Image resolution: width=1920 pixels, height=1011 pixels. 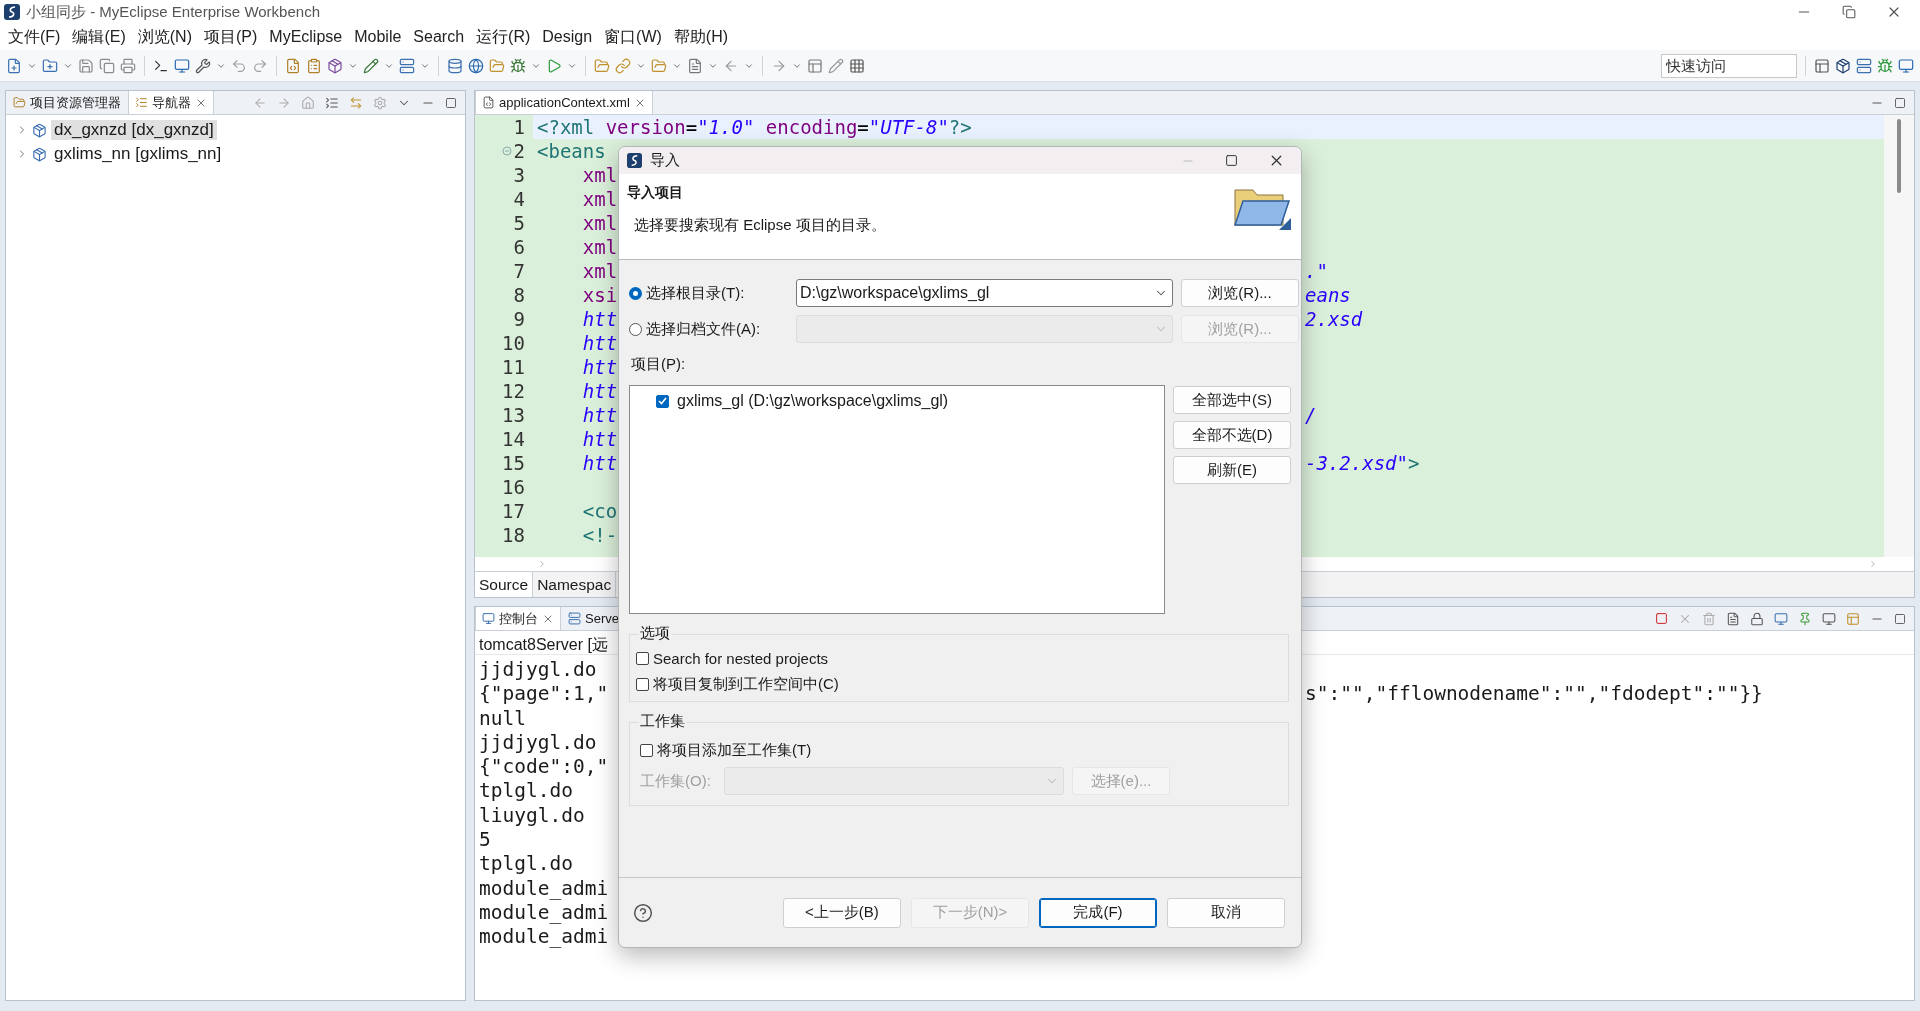 What do you see at coordinates (504, 584) in the screenshot?
I see `editor-page-tab: Source` at bounding box center [504, 584].